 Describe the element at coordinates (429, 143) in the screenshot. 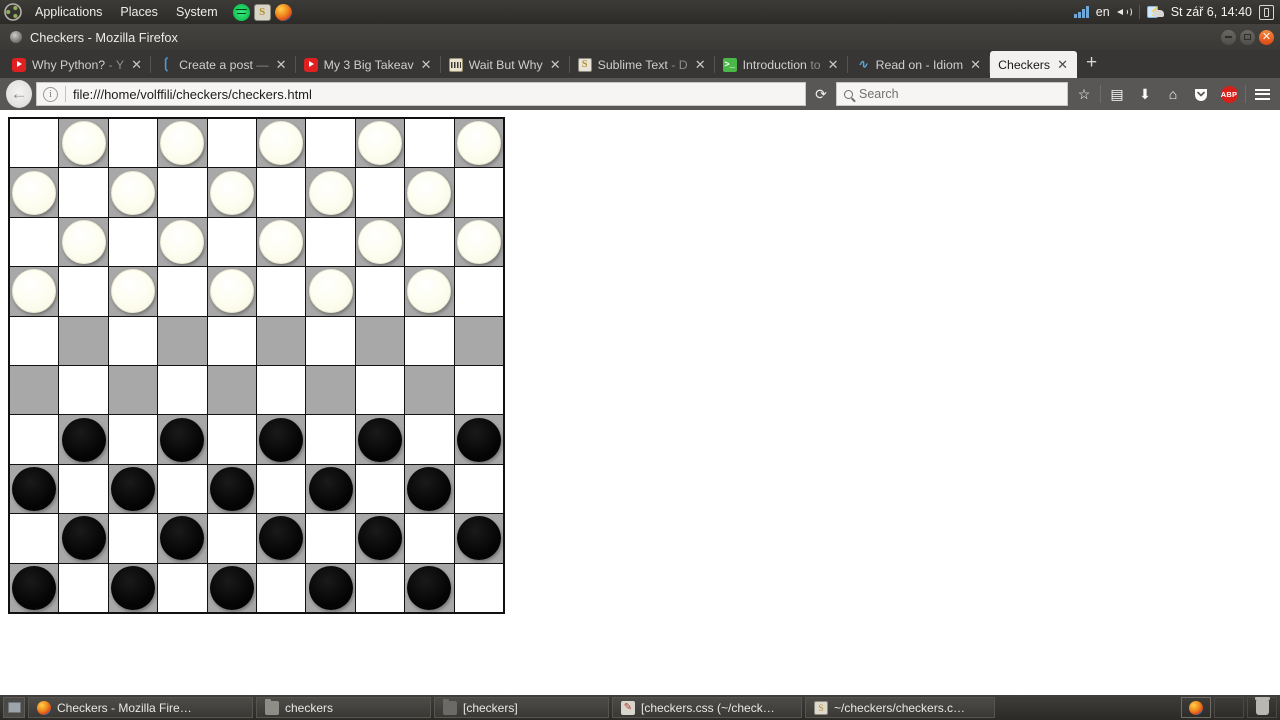

I see `board-square-r1-c9` at that location.